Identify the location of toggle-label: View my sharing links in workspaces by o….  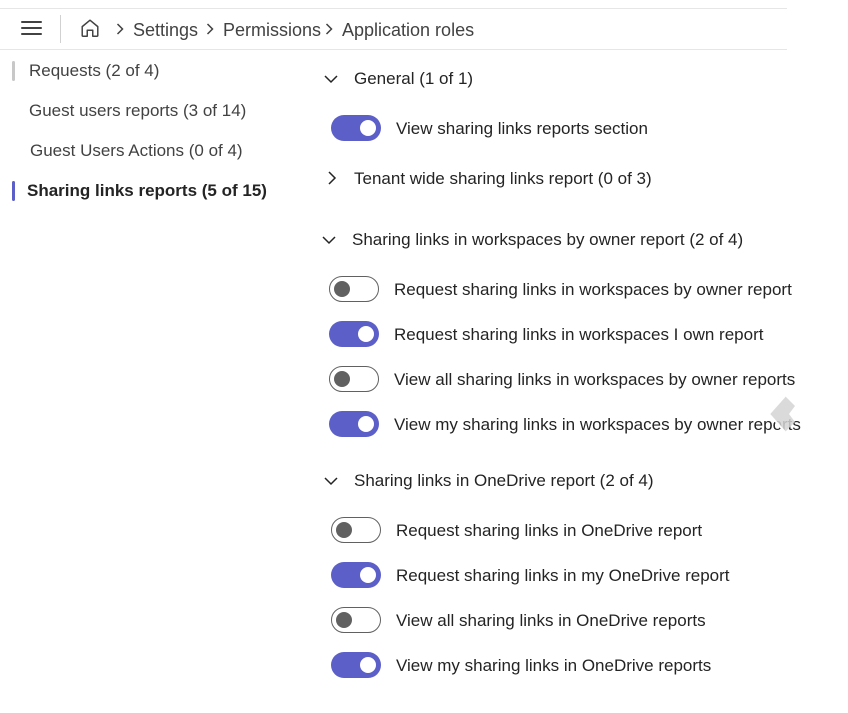
(597, 424).